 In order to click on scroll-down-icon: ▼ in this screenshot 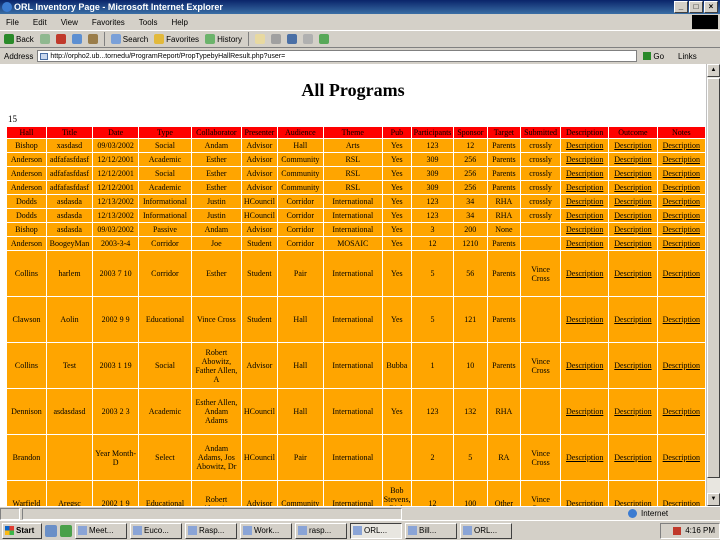, I will do `click(713, 499)`.